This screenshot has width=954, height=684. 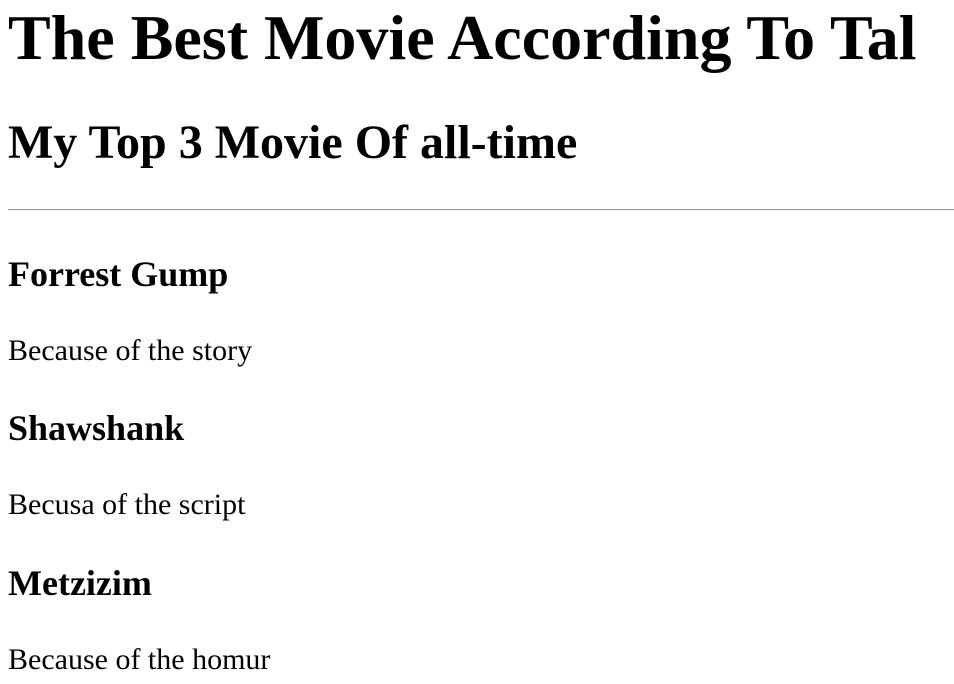 What do you see at coordinates (127, 504) in the screenshot?
I see `movie-reason-2: Becusa of the script` at bounding box center [127, 504].